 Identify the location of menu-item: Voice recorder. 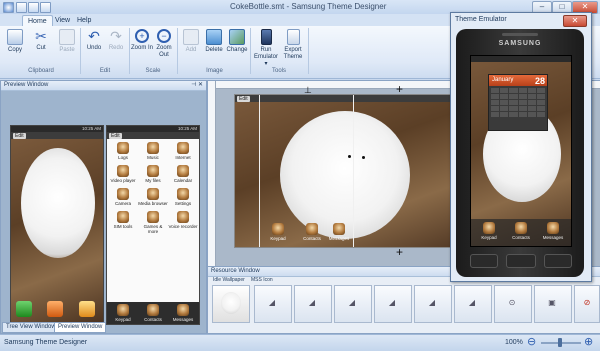
(183, 220).